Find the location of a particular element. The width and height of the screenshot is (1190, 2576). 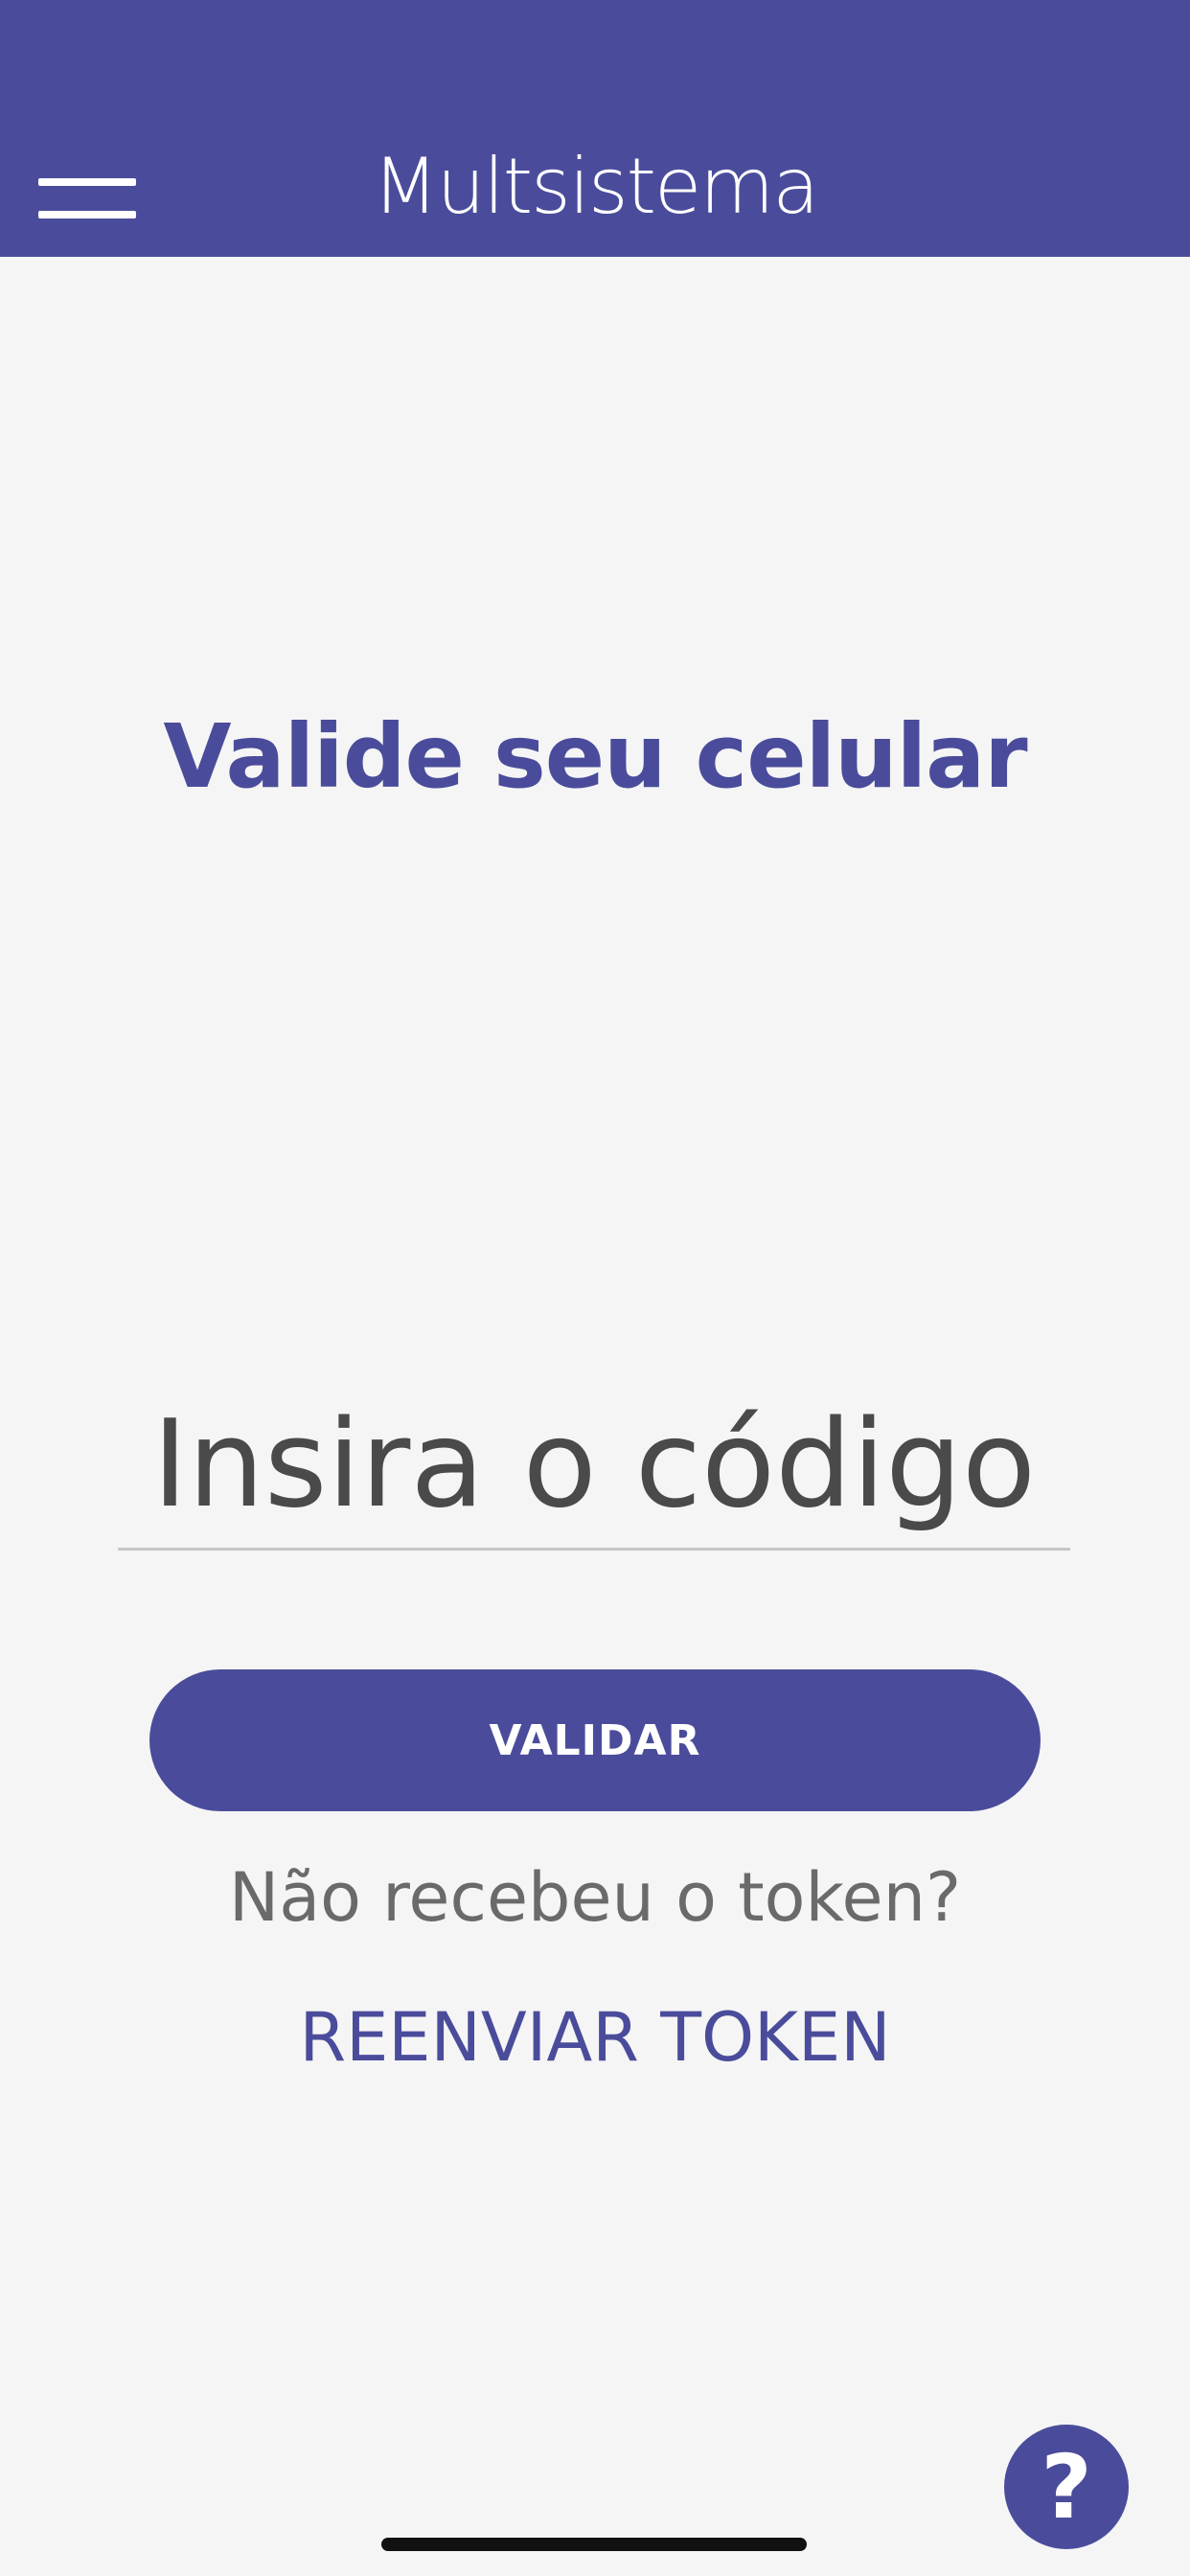

menu-button is located at coordinates (87, 199).